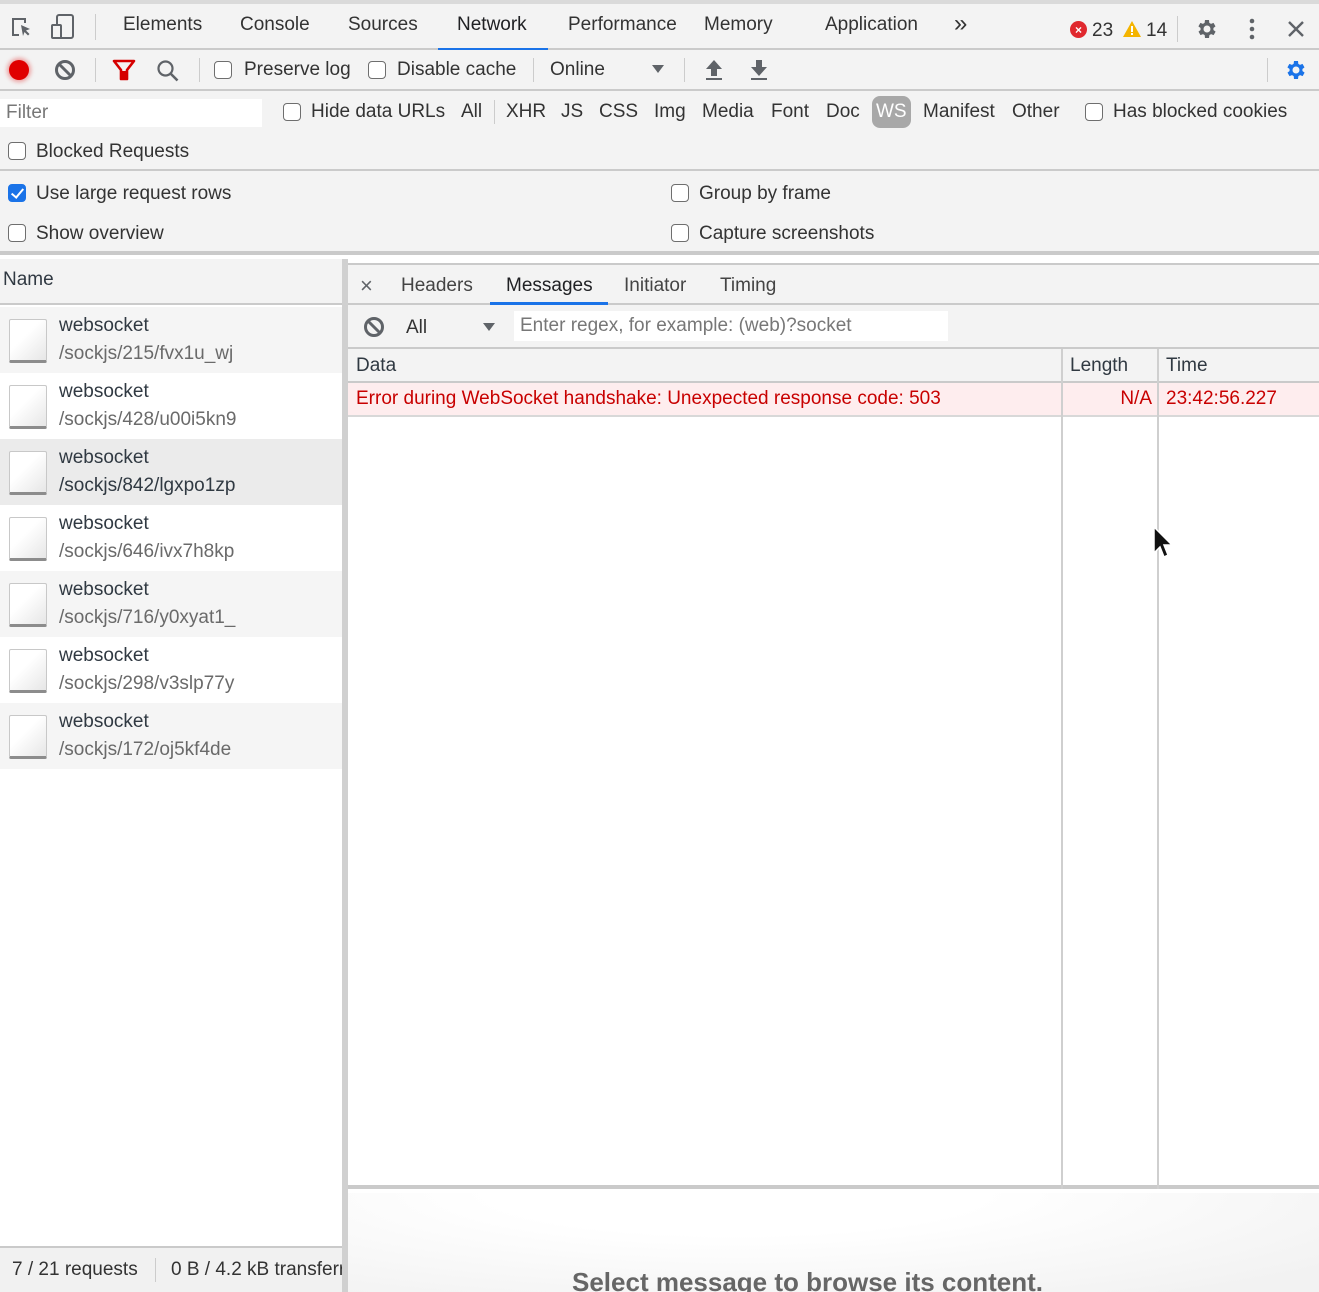  What do you see at coordinates (257, 1269) in the screenshot?
I see `transfer-size: 0 B / 4.2 kB transferred` at bounding box center [257, 1269].